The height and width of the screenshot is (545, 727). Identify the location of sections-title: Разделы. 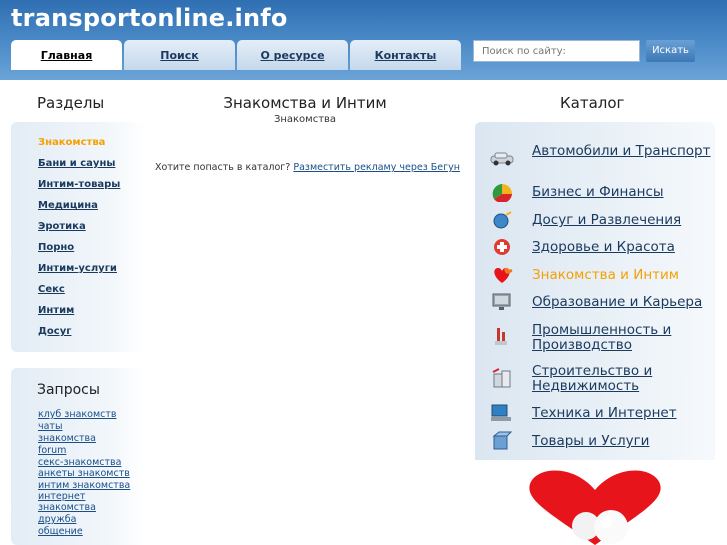
(71, 103).